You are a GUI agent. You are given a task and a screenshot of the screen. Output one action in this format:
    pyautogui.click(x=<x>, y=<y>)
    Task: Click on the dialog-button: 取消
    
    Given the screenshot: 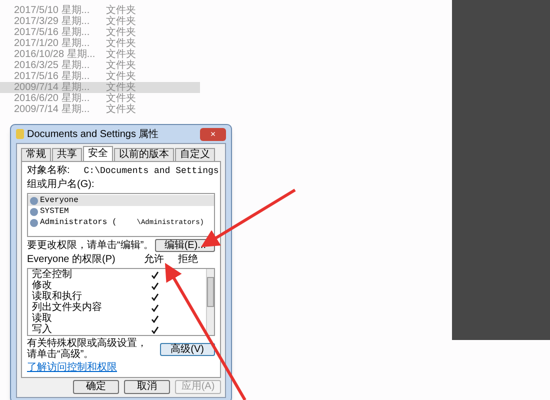 What is the action you would take?
    pyautogui.click(x=147, y=387)
    